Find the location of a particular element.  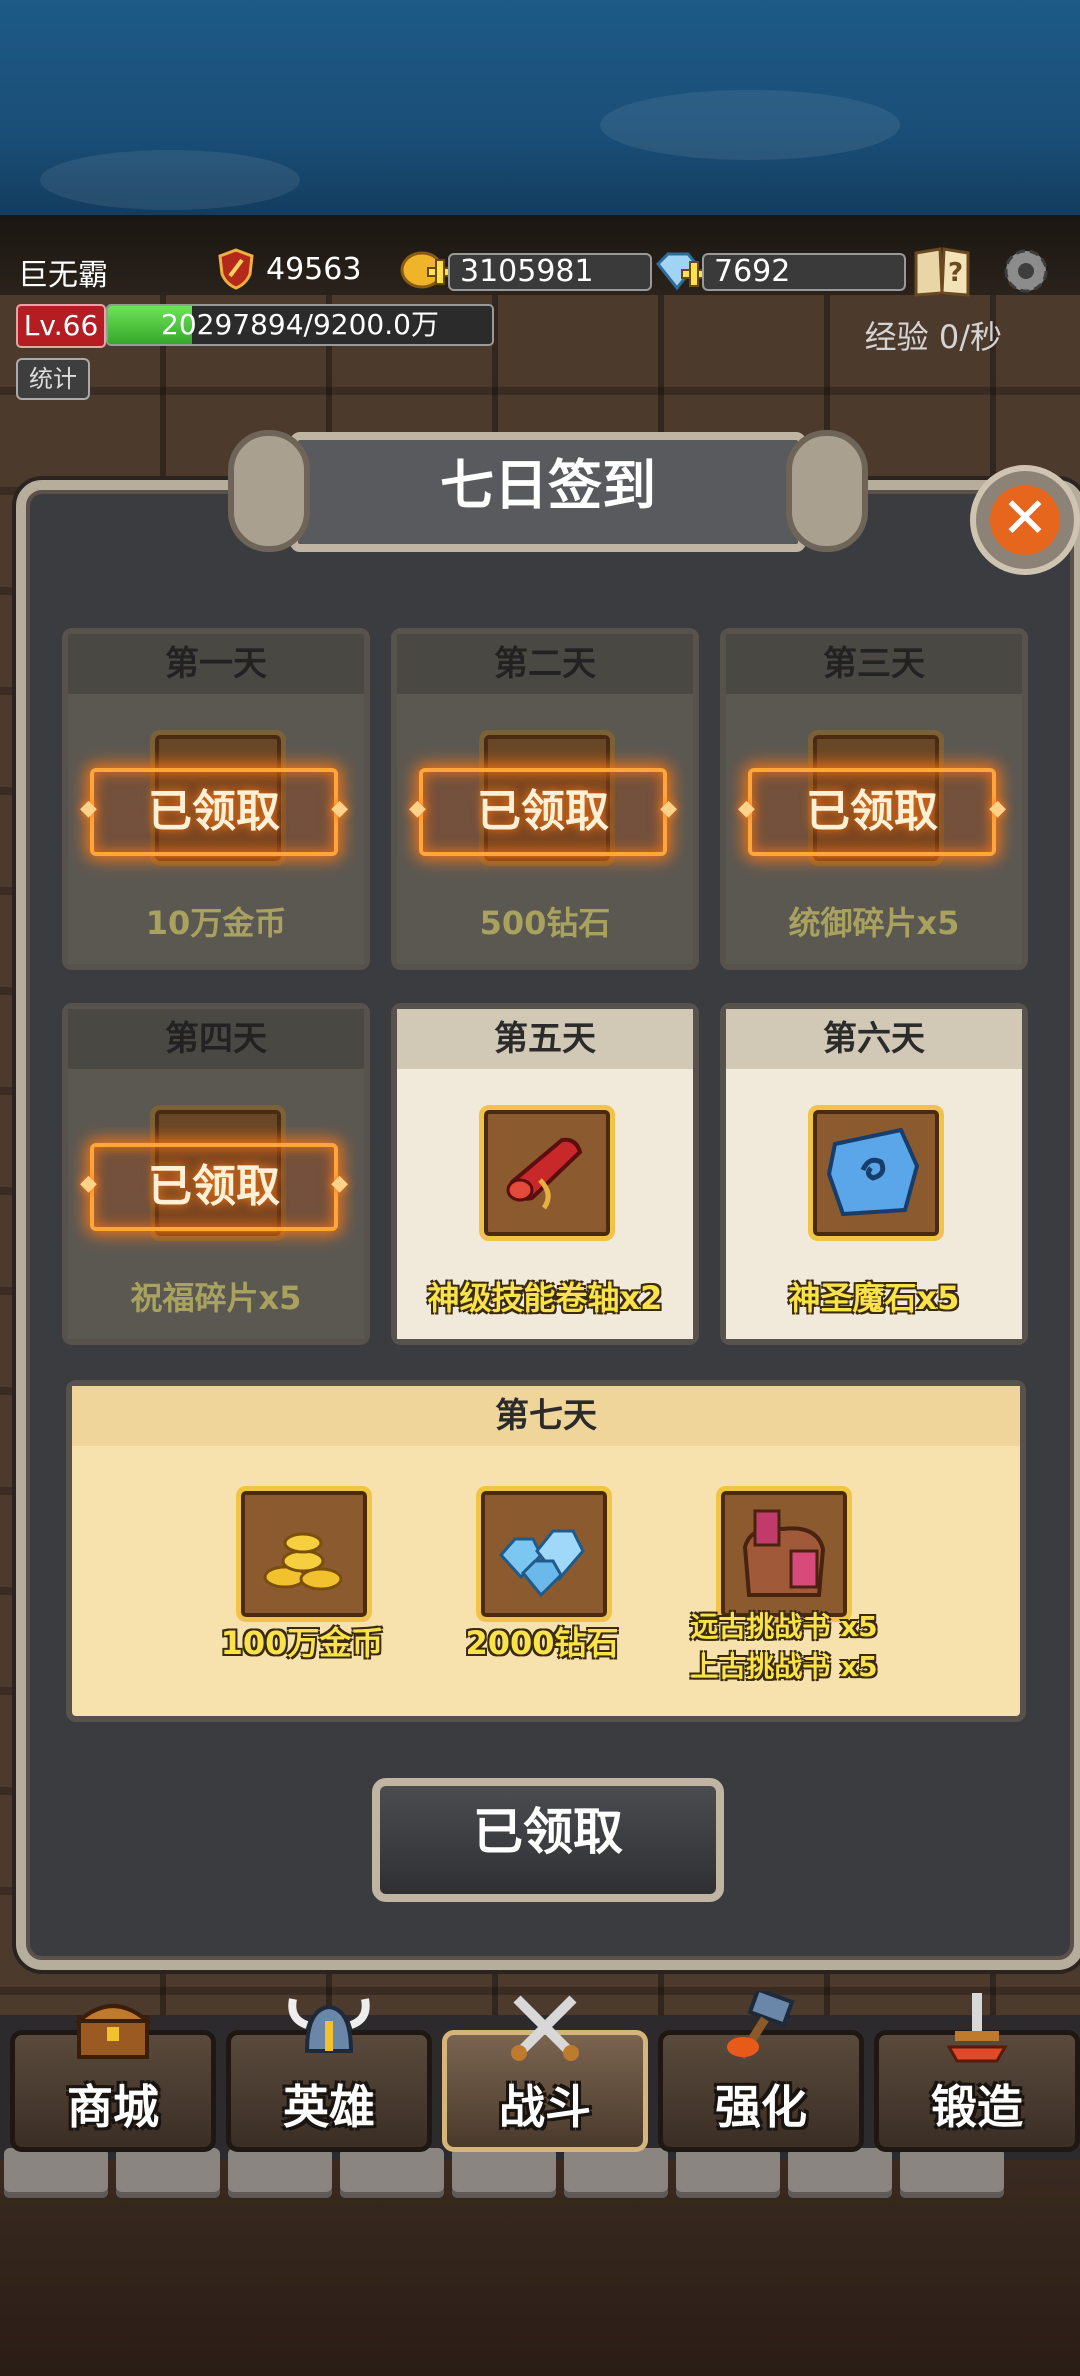

nav-heroes: 英雄 is located at coordinates (329, 2075).